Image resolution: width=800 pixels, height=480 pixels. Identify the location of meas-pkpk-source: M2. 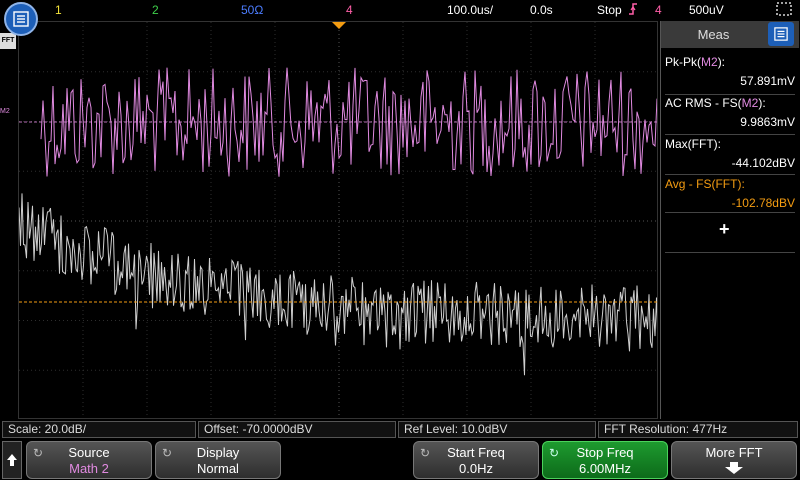
(709, 62).